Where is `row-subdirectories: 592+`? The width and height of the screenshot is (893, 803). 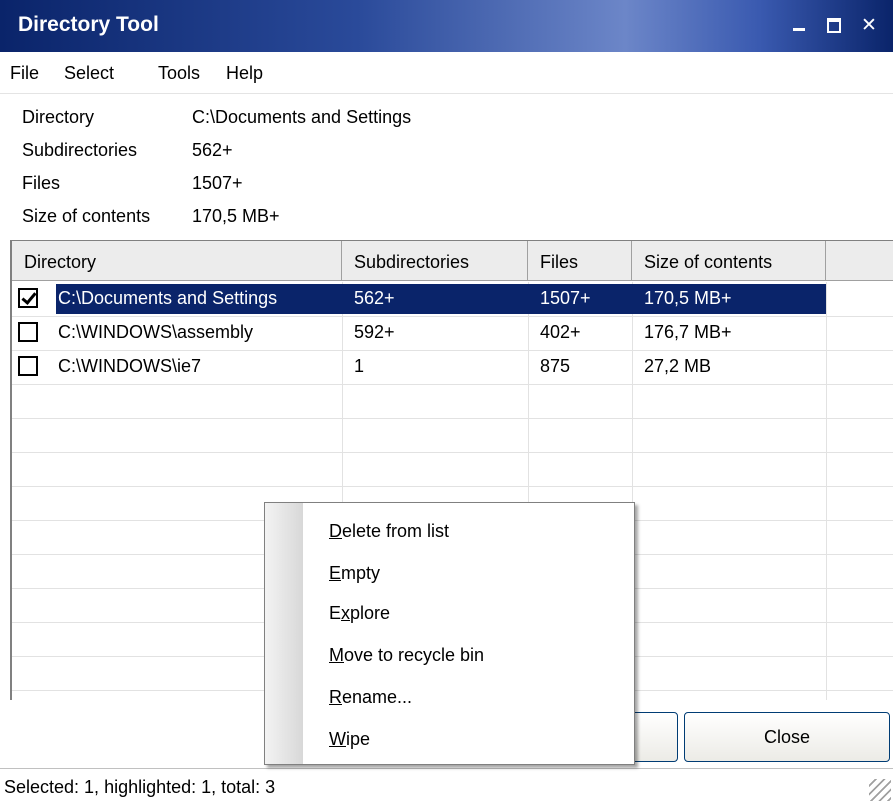 row-subdirectories: 592+ is located at coordinates (374, 332).